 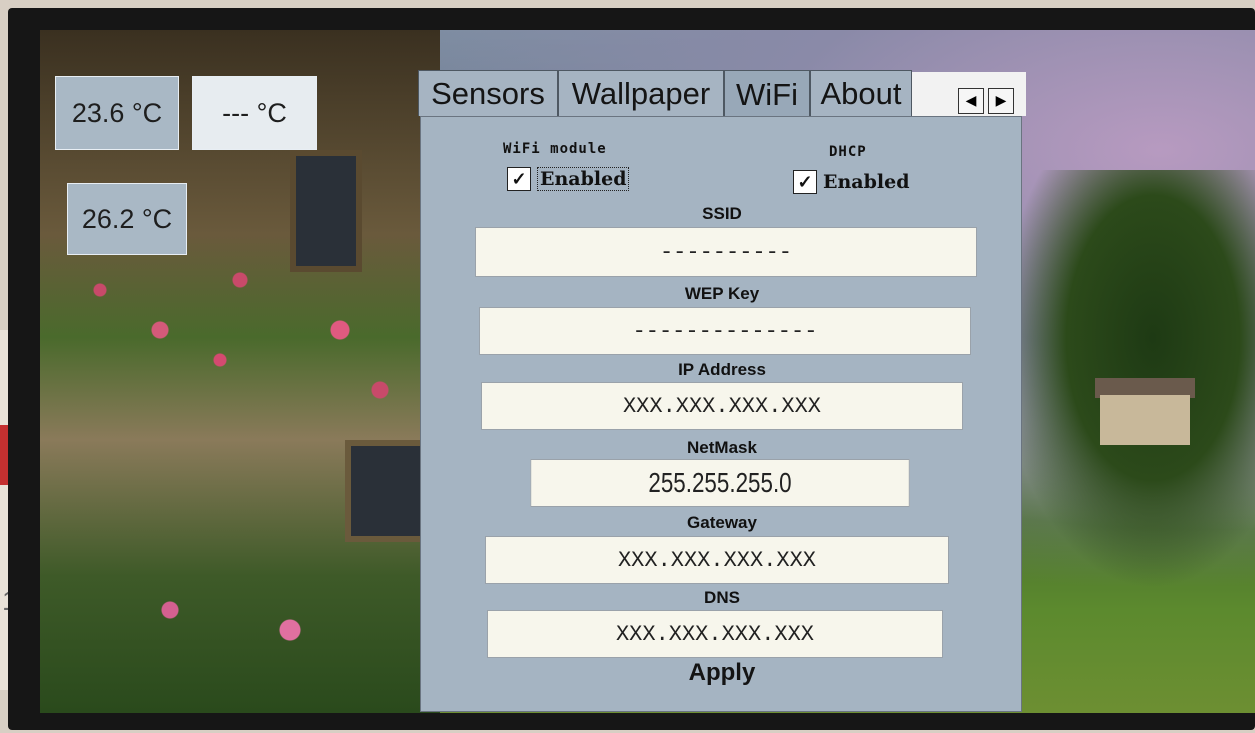 What do you see at coordinates (726, 252) in the screenshot?
I see `ssid-input: ----------` at bounding box center [726, 252].